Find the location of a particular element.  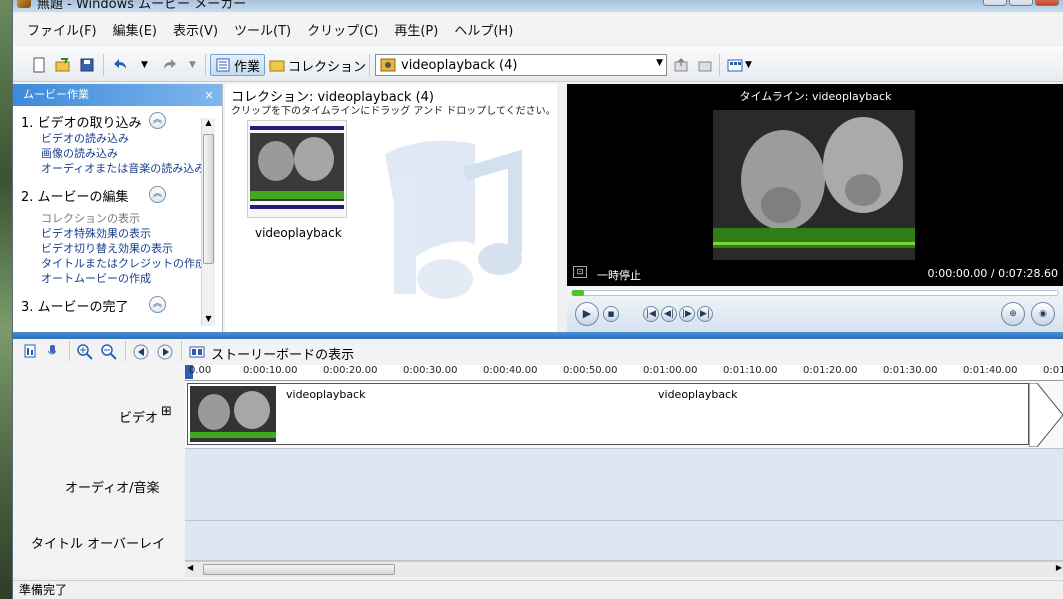

task-section-capture: 1. ビデオの取り込み ︽ is located at coordinates (117, 121).